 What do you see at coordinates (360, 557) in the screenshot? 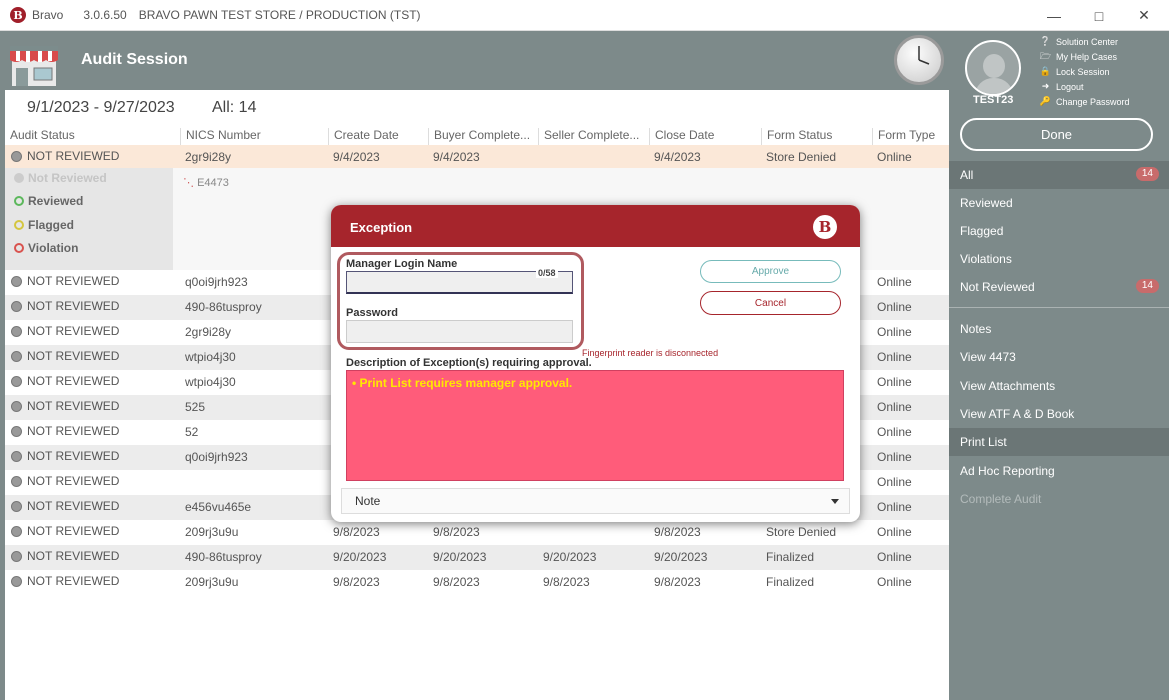
I see `cell-create: 9/20/2023` at bounding box center [360, 557].